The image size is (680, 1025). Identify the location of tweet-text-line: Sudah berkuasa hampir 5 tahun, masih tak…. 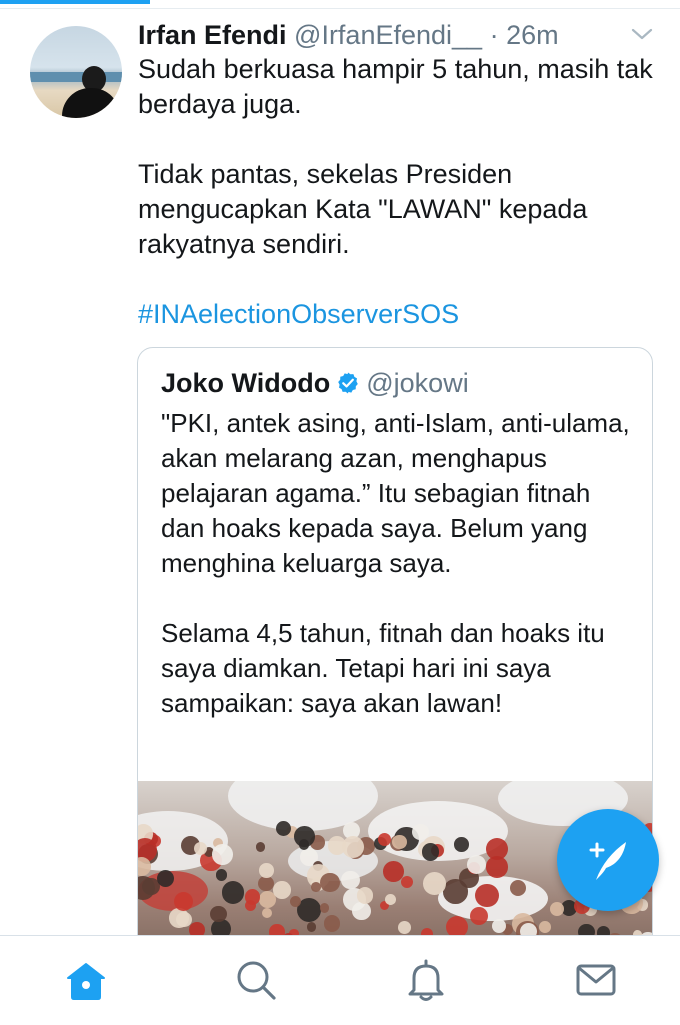
(395, 86).